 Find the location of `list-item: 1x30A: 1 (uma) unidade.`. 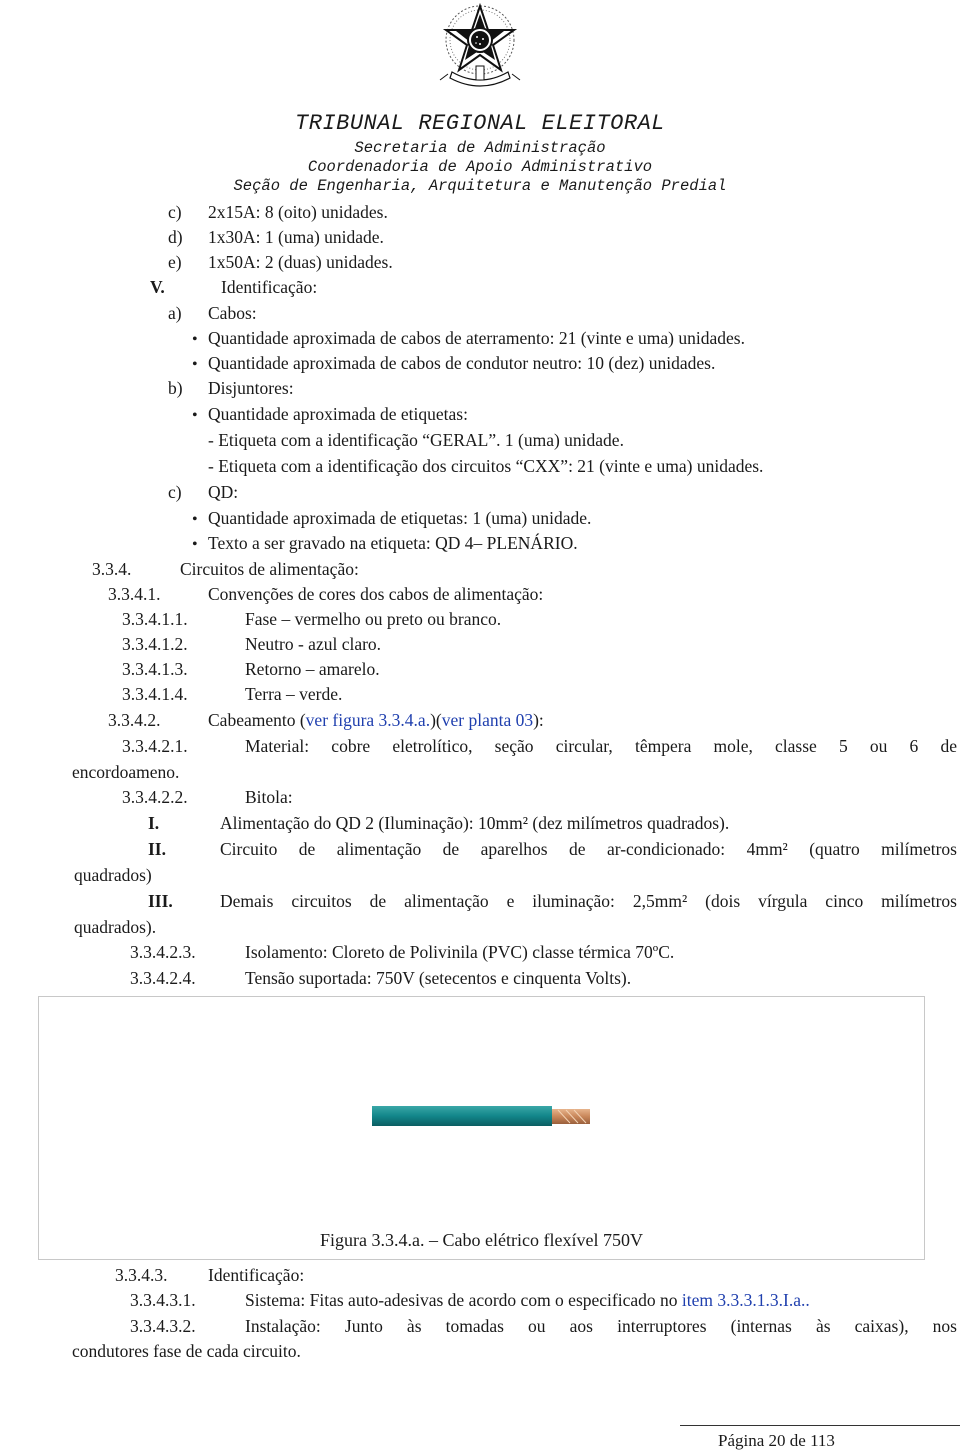

list-item: 1x30A: 1 (uma) unidade. is located at coordinates (296, 237).